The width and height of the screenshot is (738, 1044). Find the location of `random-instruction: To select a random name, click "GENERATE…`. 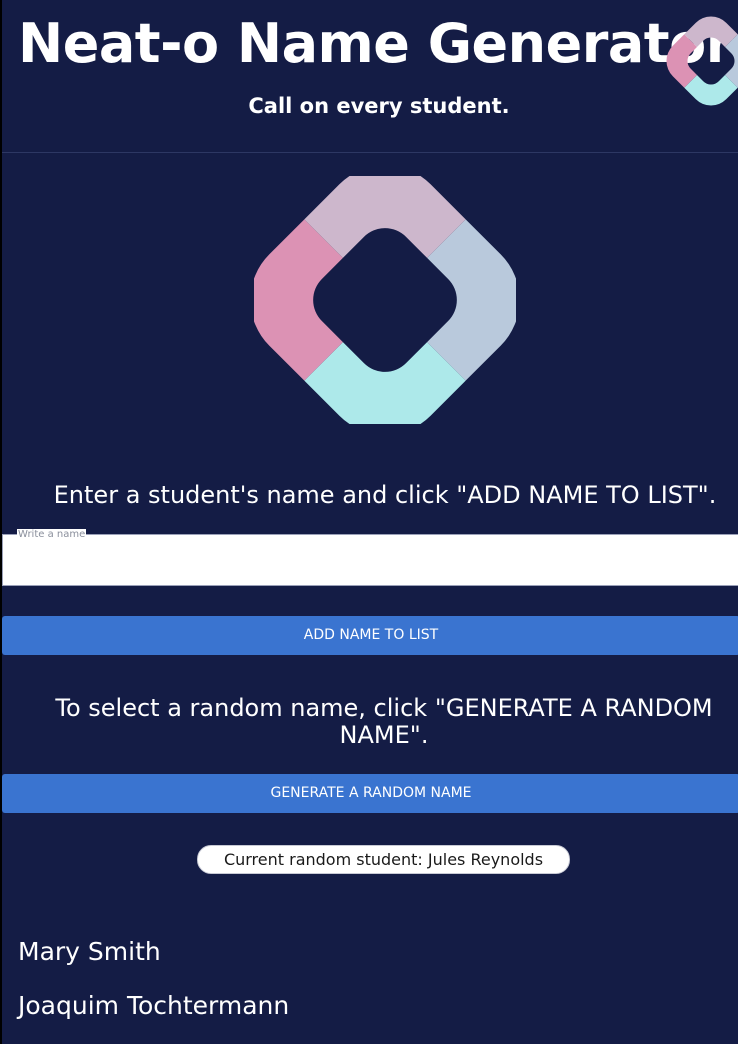

random-instruction: To select a random name, click "GENERATE… is located at coordinates (384, 721).